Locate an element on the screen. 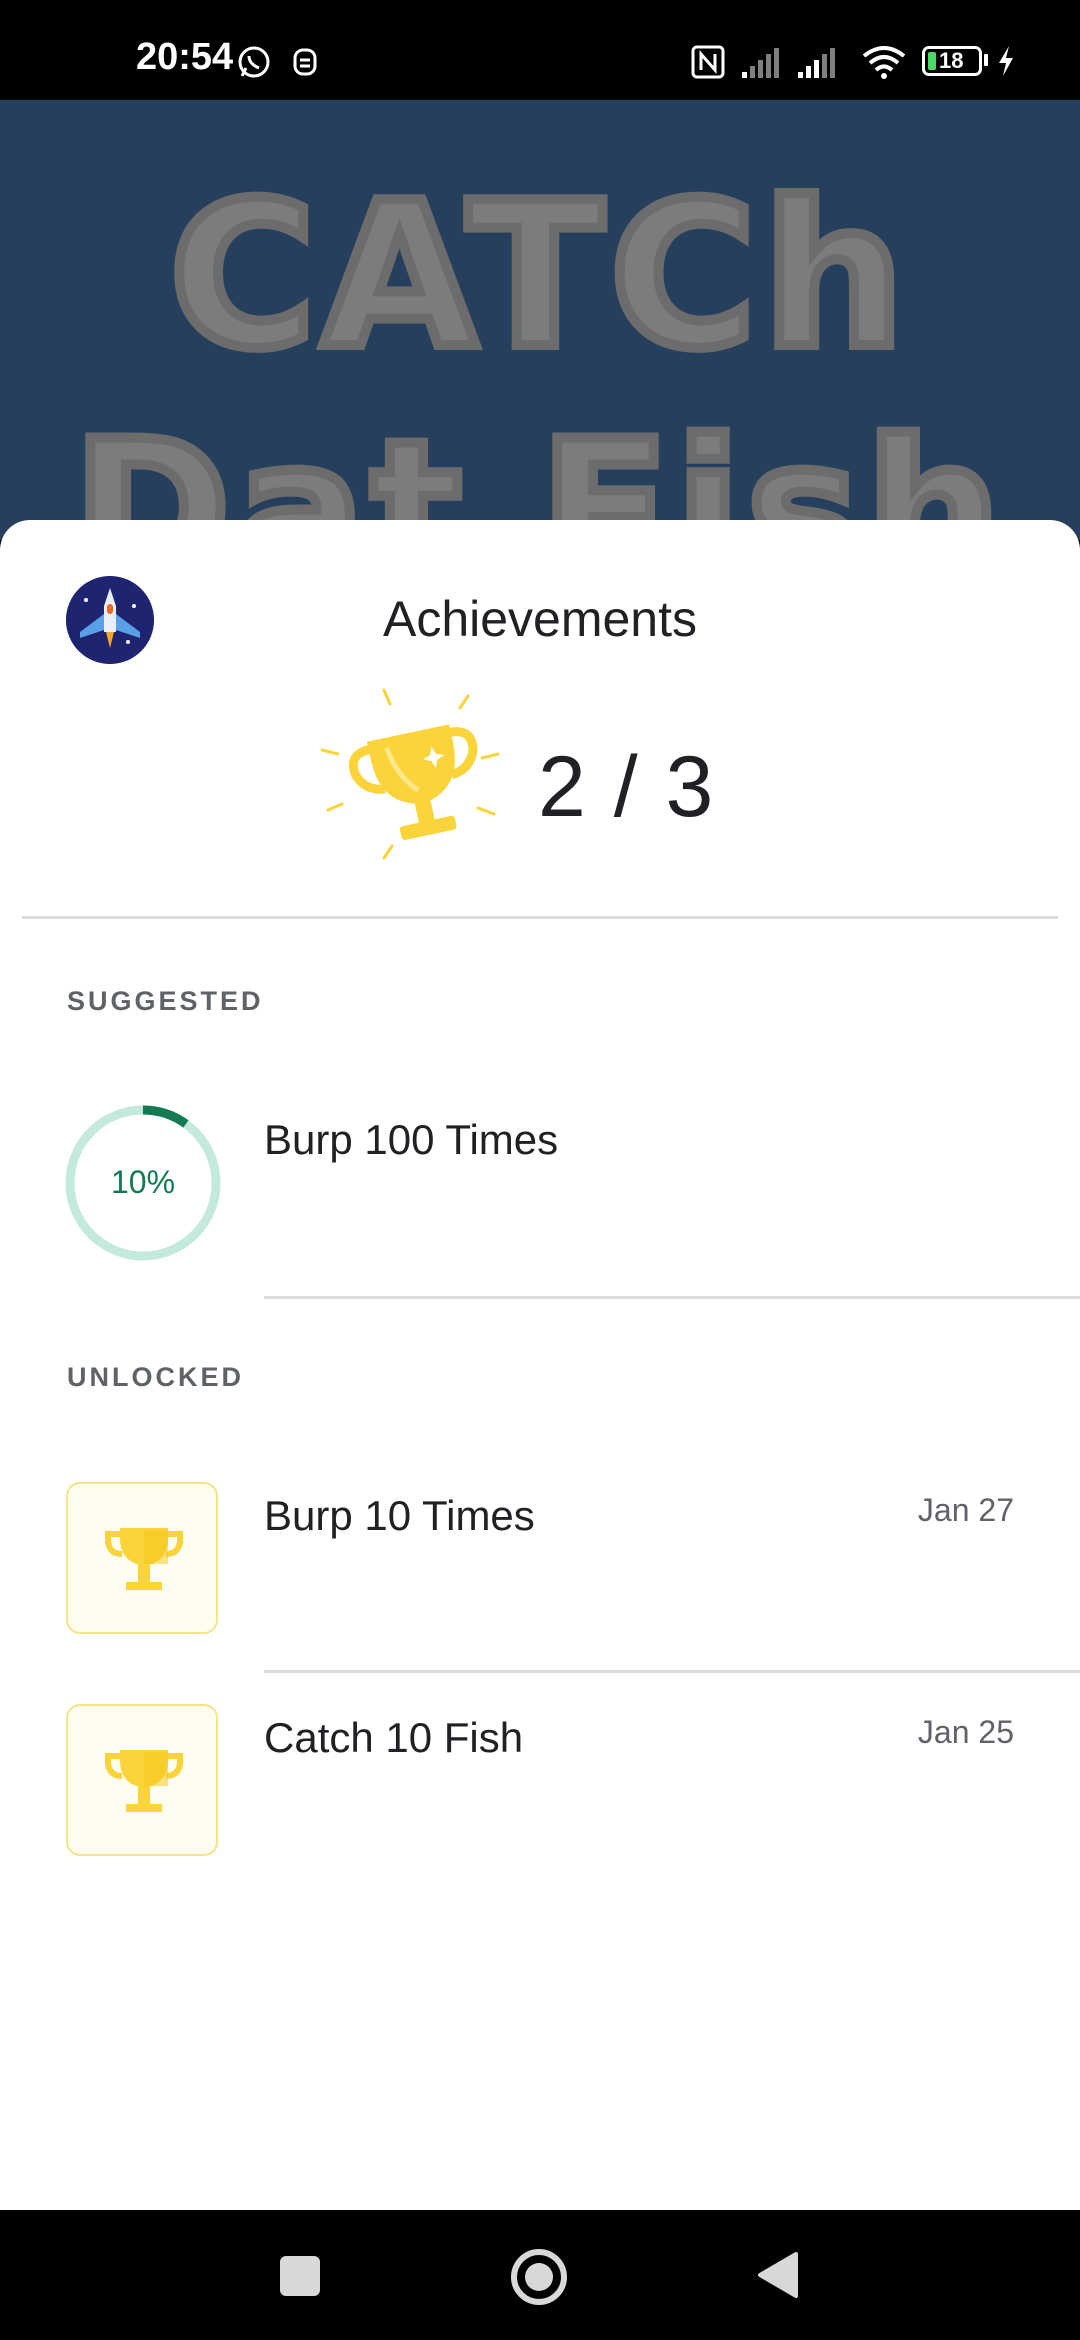 The width and height of the screenshot is (1080, 2340). battery-tip is located at coordinates (986, 60).